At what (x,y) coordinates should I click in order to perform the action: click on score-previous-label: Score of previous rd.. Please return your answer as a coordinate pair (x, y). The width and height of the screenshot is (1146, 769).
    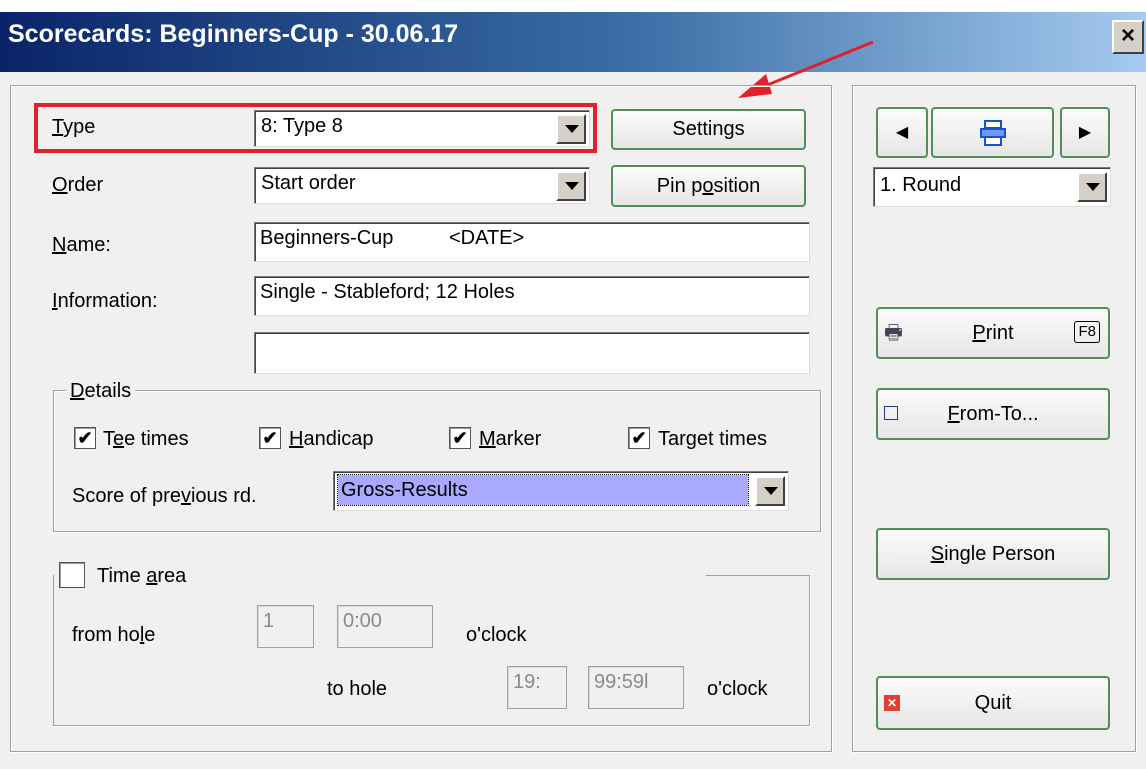
    Looking at the image, I should click on (164, 496).